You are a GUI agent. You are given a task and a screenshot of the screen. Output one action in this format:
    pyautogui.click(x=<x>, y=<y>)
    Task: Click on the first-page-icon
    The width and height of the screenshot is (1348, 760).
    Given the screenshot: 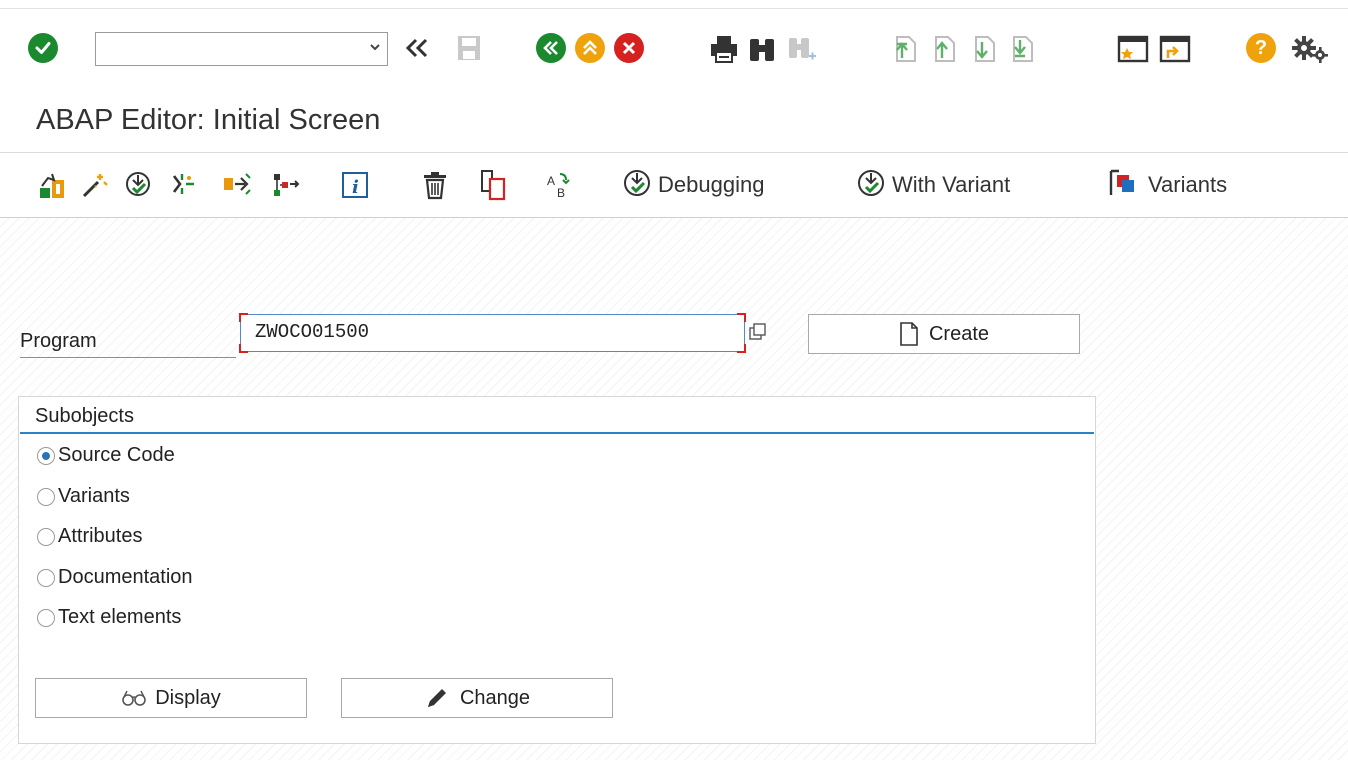 What is the action you would take?
    pyautogui.click(x=903, y=49)
    